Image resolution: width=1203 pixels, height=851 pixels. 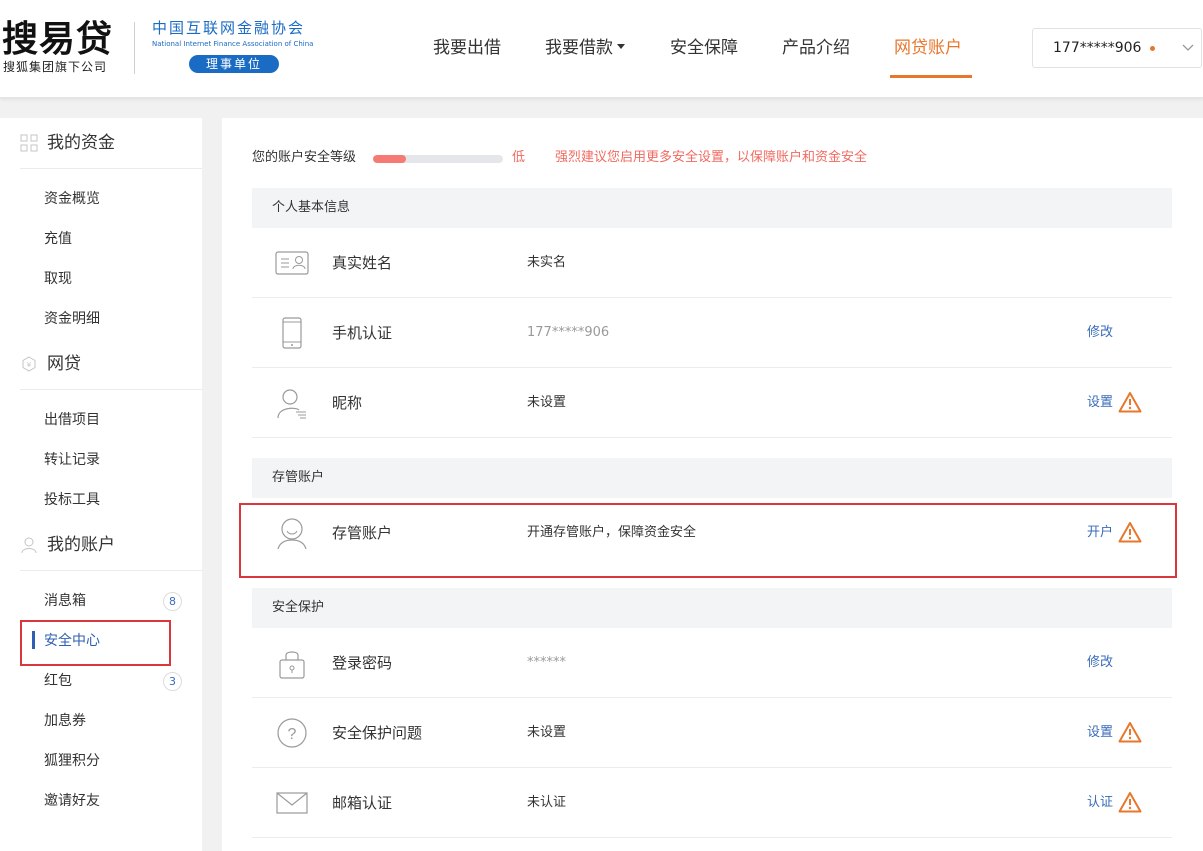 What do you see at coordinates (72, 199) in the screenshot?
I see `sidebar-item-fund-overview: 资金概览` at bounding box center [72, 199].